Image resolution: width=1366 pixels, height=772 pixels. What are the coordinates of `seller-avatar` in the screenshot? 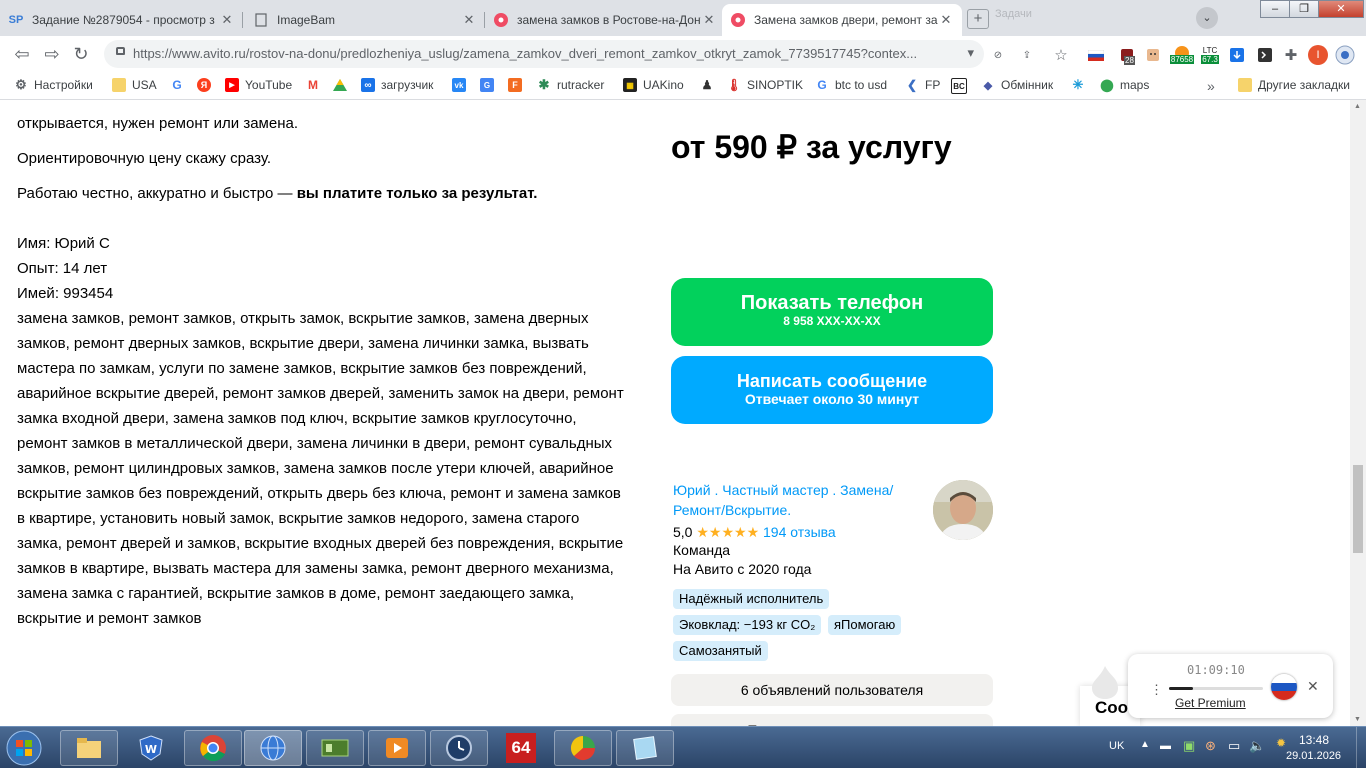 It's located at (963, 510).